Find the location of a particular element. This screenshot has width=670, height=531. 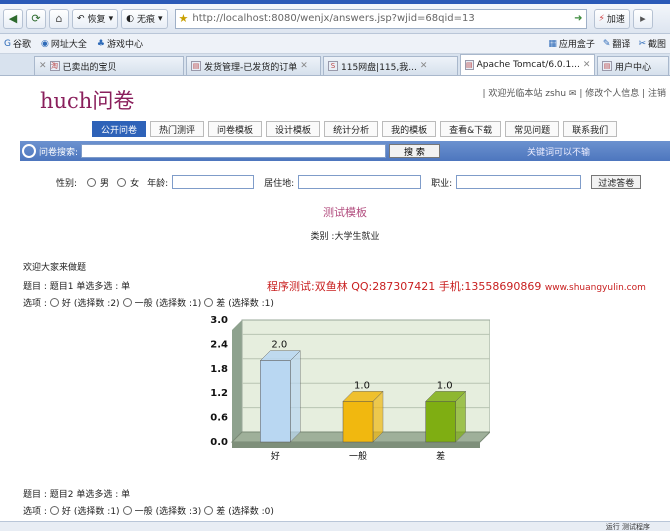

tab-shipping-management: ▤ 发货管理-已发货的订单 ✕ is located at coordinates (253, 65).